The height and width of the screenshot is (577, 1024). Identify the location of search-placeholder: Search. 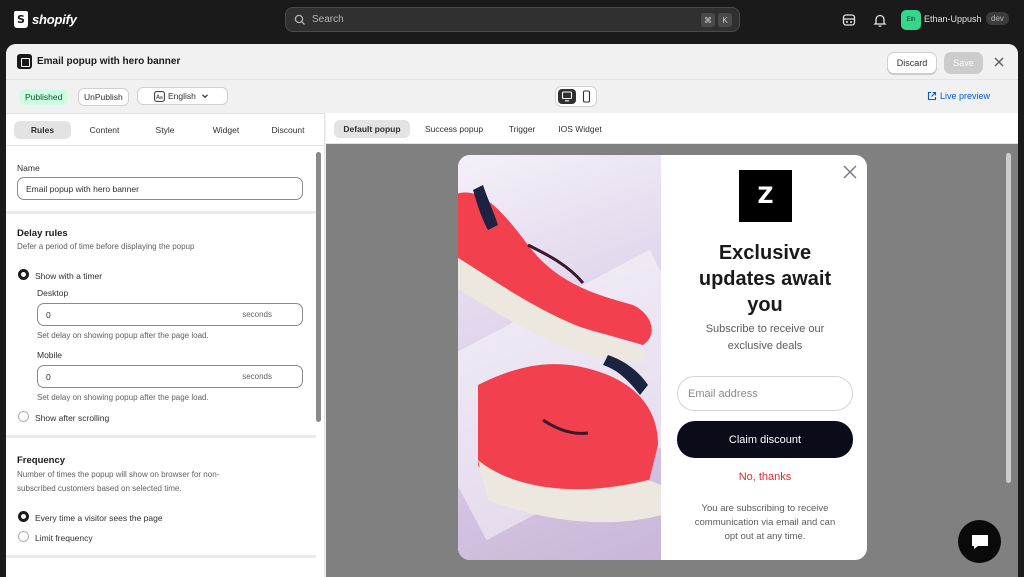
(328, 19).